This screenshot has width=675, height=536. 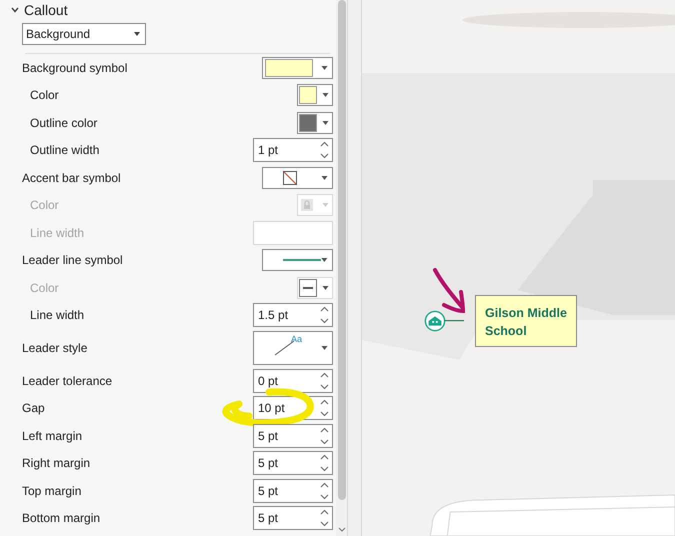 I want to click on school-icon, so click(x=435, y=321).